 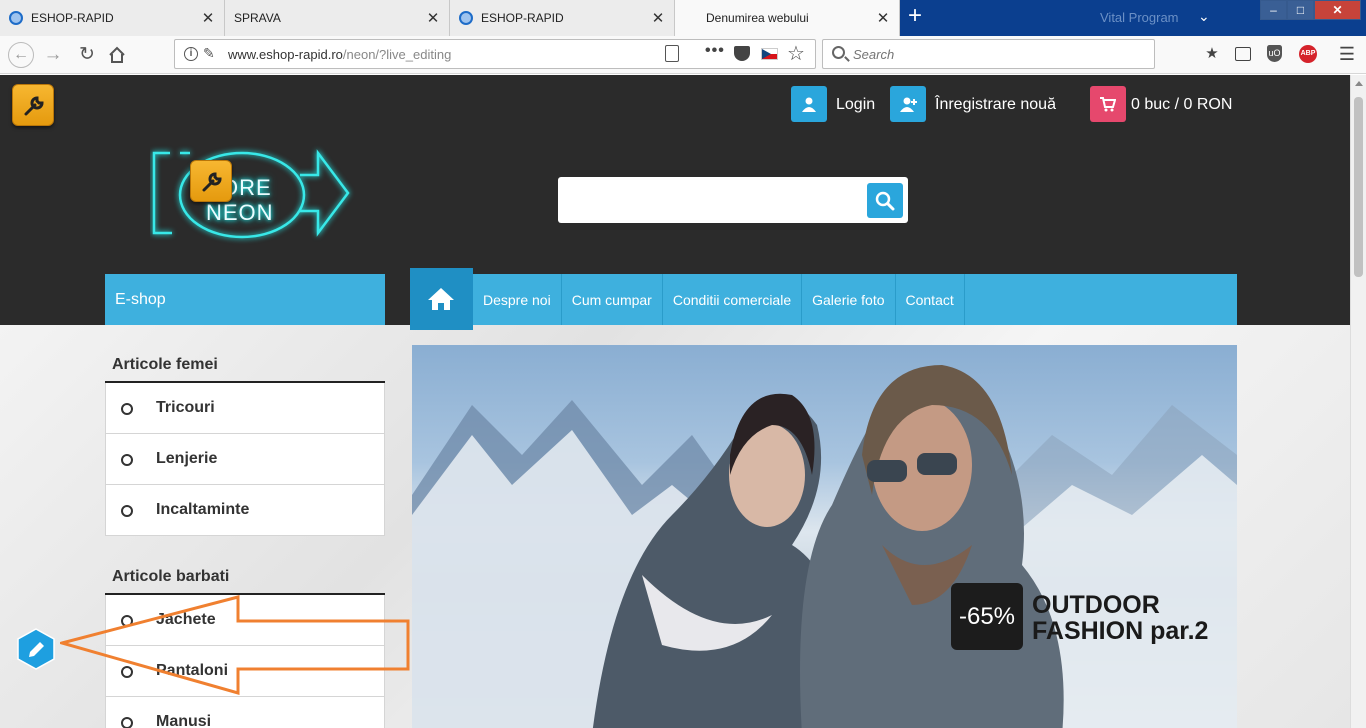 What do you see at coordinates (517, 299) in the screenshot?
I see `menu-despre-noi: Despre noi` at bounding box center [517, 299].